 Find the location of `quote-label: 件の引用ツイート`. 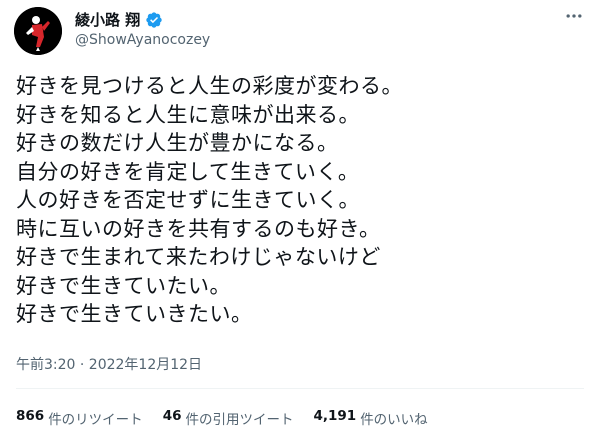

quote-label: 件の引用ツイート is located at coordinates (239, 420).